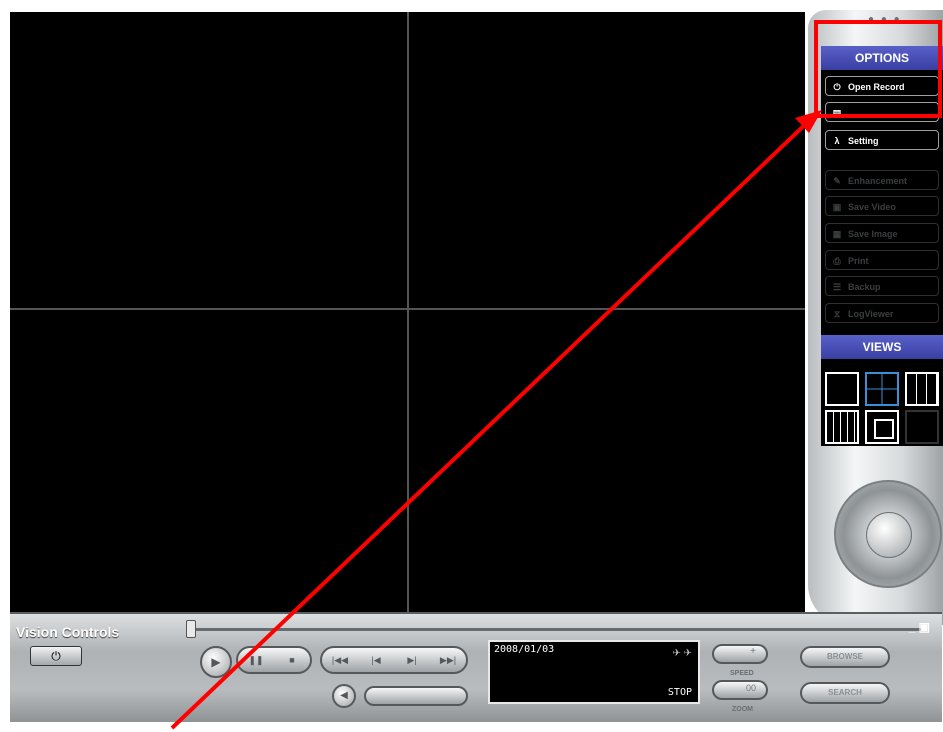 Image resolution: width=943 pixels, height=732 pixels. I want to click on view-1x1-button, so click(842, 389).